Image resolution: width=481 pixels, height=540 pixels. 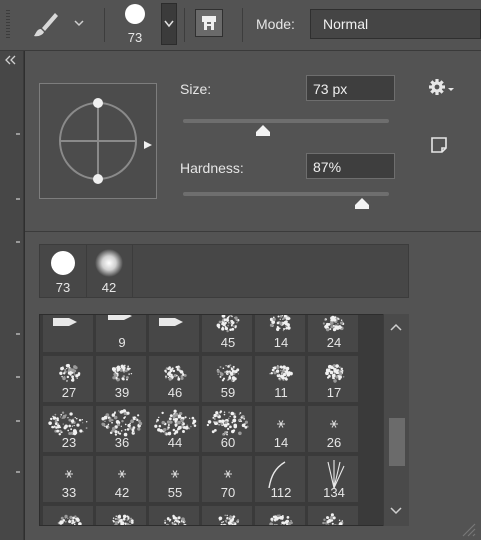 I want to click on brush-preset-cell: 24, so click(x=333, y=334).